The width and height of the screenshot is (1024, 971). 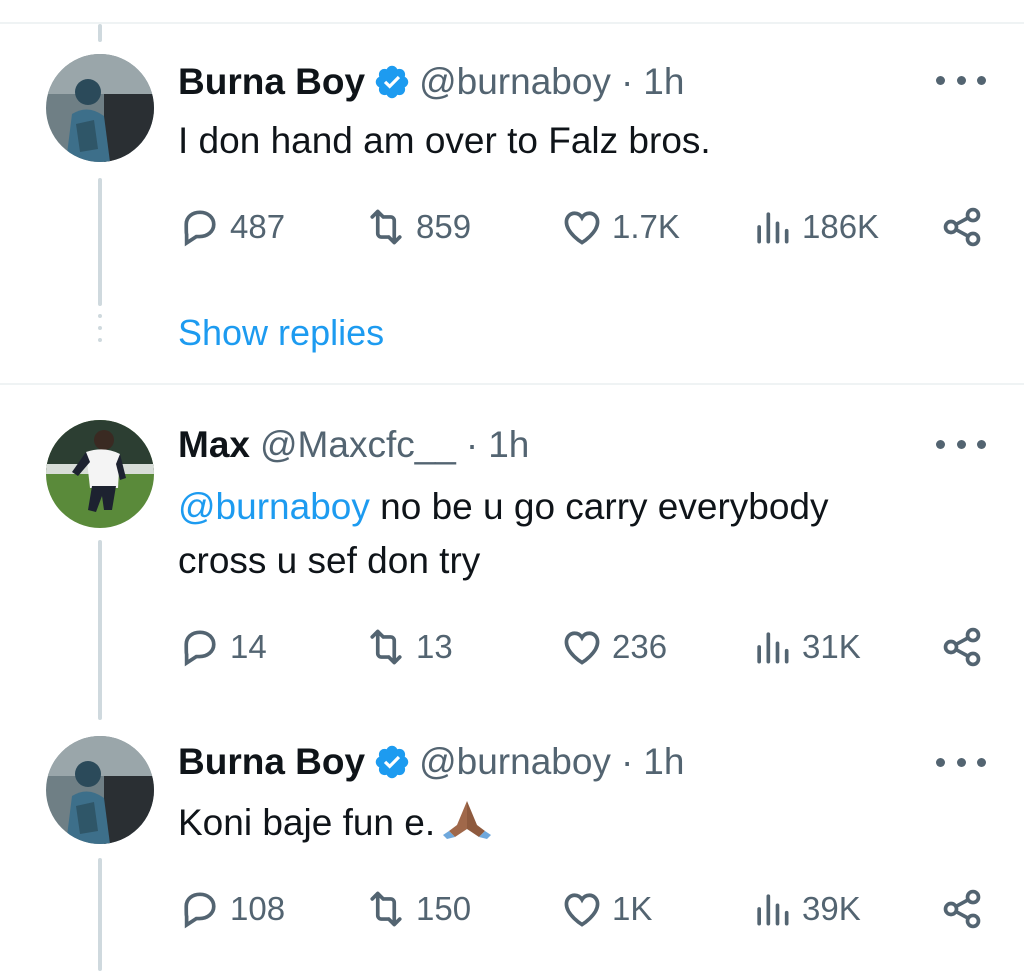 I want to click on show-replies-link: Show replies, so click(x=281, y=333).